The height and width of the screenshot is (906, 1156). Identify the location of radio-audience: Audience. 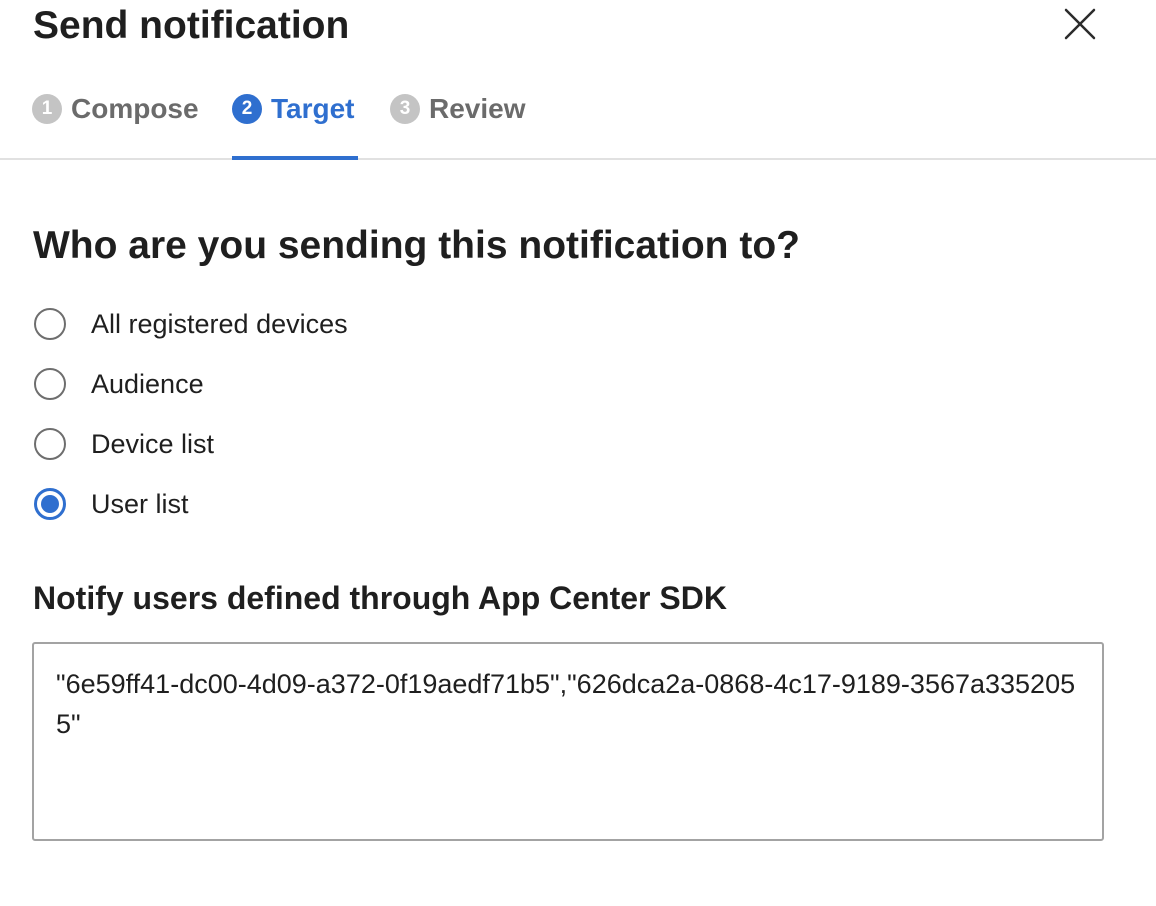
(119, 384).